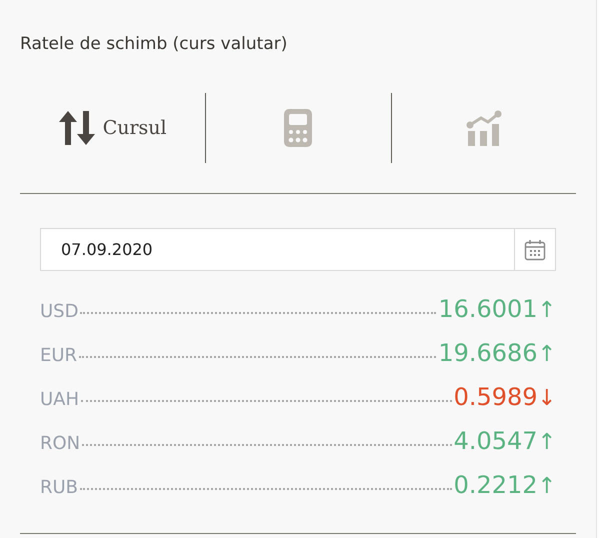  Describe the element at coordinates (484, 128) in the screenshot. I see `chart-icon` at that location.